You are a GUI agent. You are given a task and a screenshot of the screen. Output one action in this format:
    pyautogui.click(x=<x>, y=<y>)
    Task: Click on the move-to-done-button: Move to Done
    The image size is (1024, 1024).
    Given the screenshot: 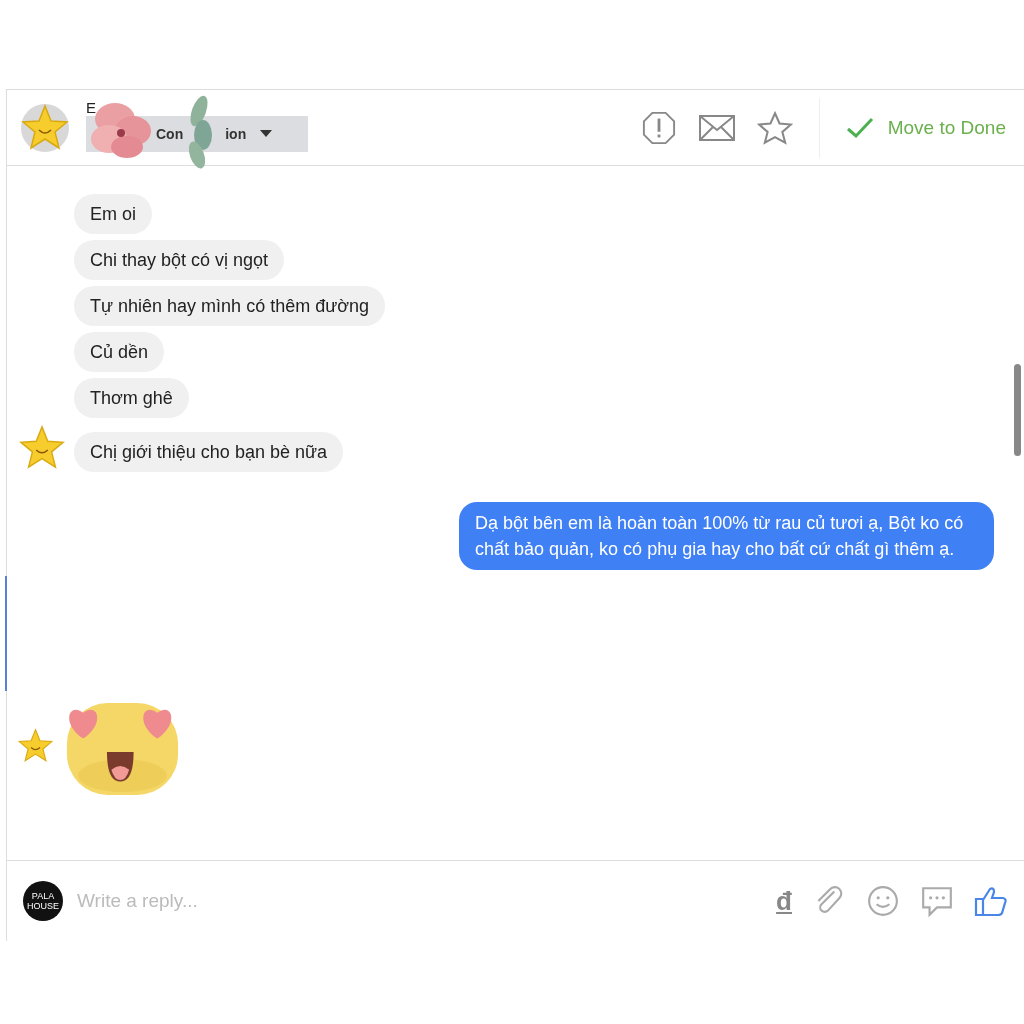 What is the action you would take?
    pyautogui.click(x=934, y=127)
    